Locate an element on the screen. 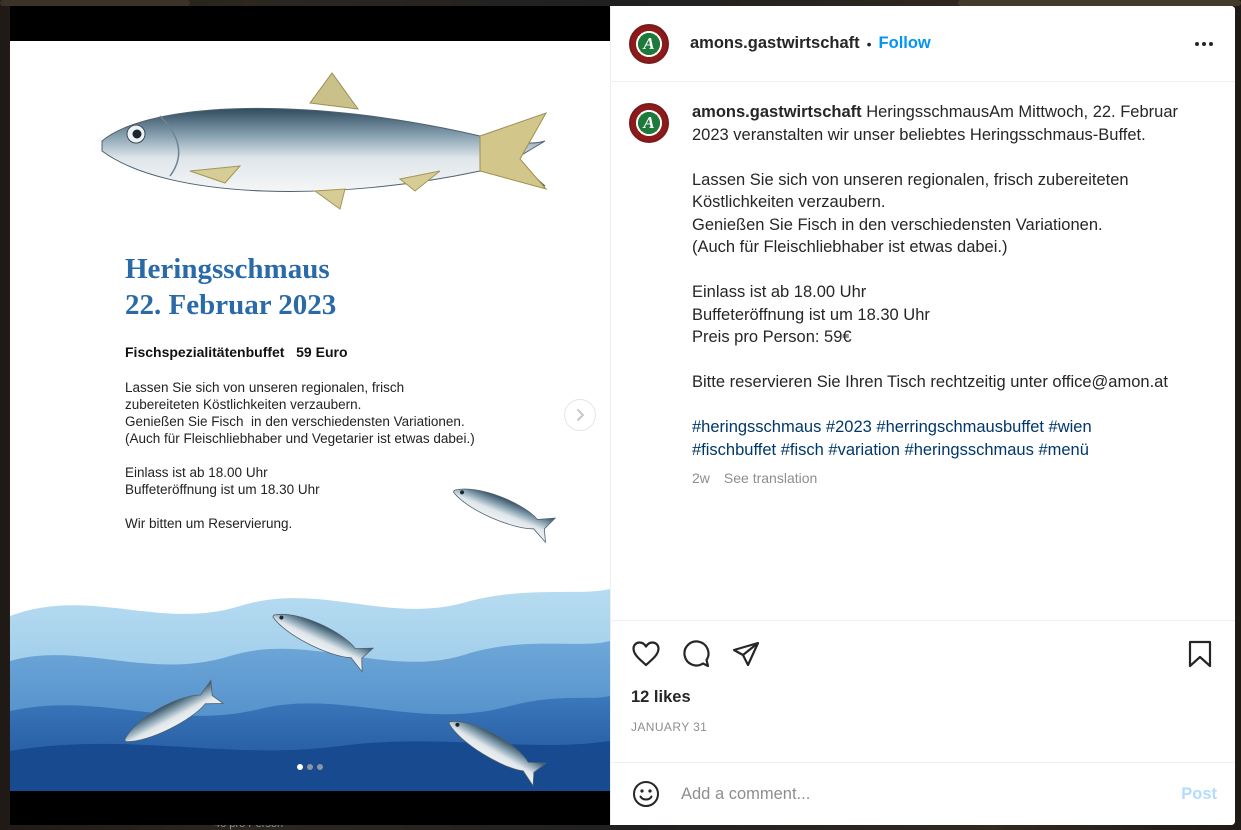  comment-button is located at coordinates (696, 654).